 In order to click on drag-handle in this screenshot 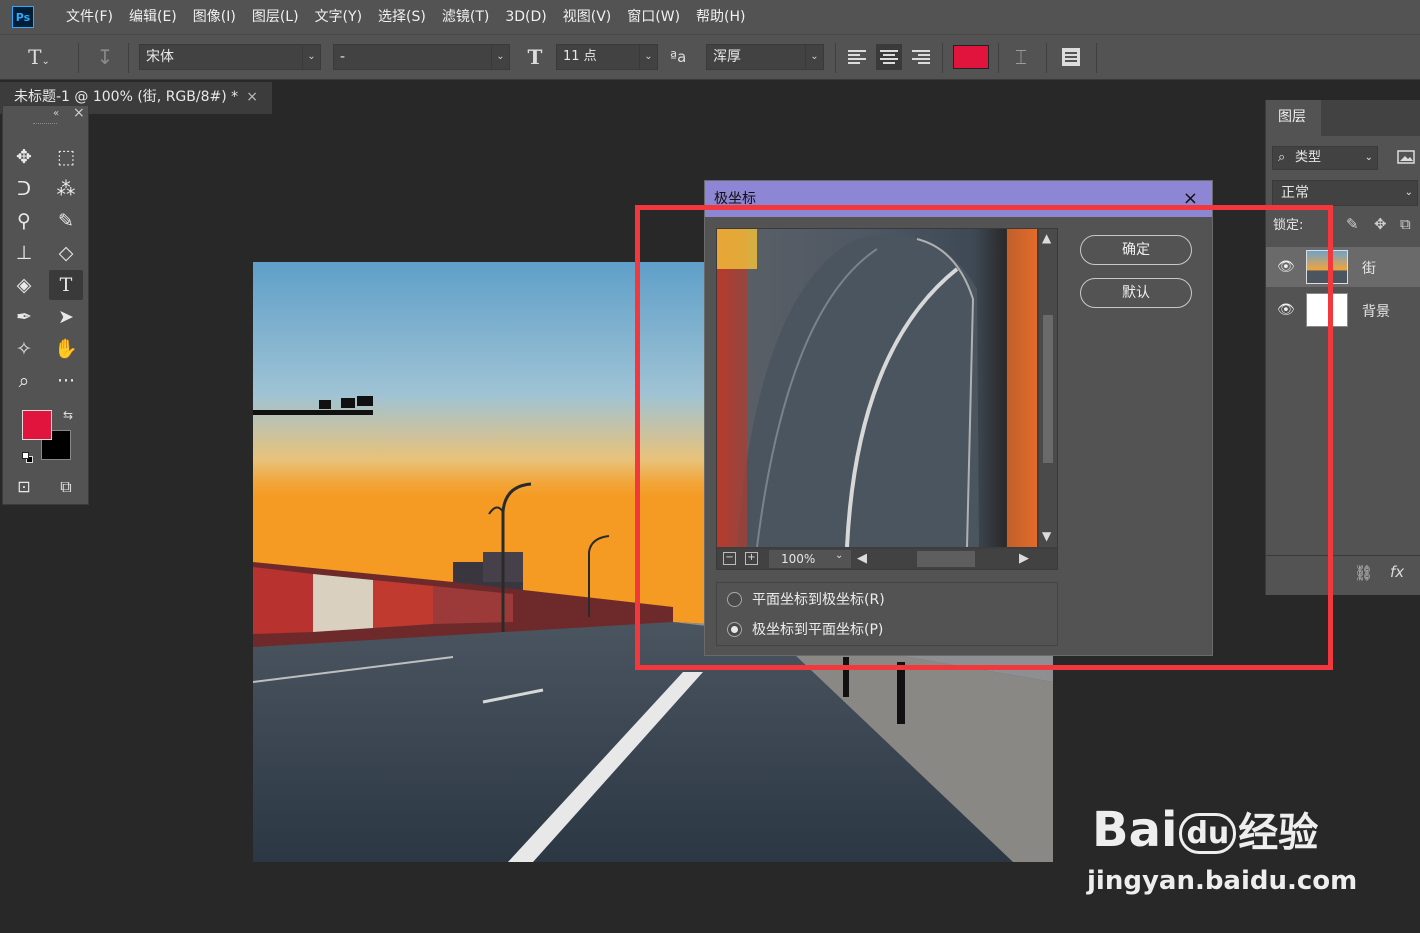, I will do `click(45, 124)`.